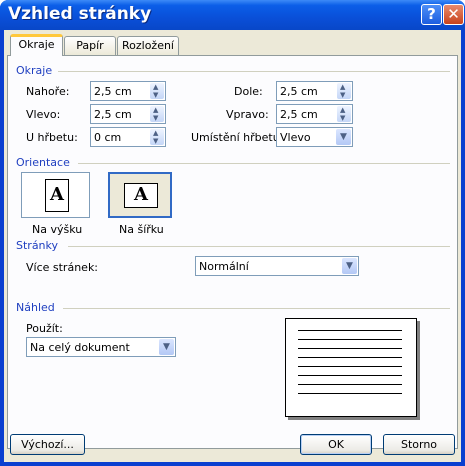 The image size is (465, 466). What do you see at coordinates (80, 347) in the screenshot?
I see `apply-to-value: Na celý dokument` at bounding box center [80, 347].